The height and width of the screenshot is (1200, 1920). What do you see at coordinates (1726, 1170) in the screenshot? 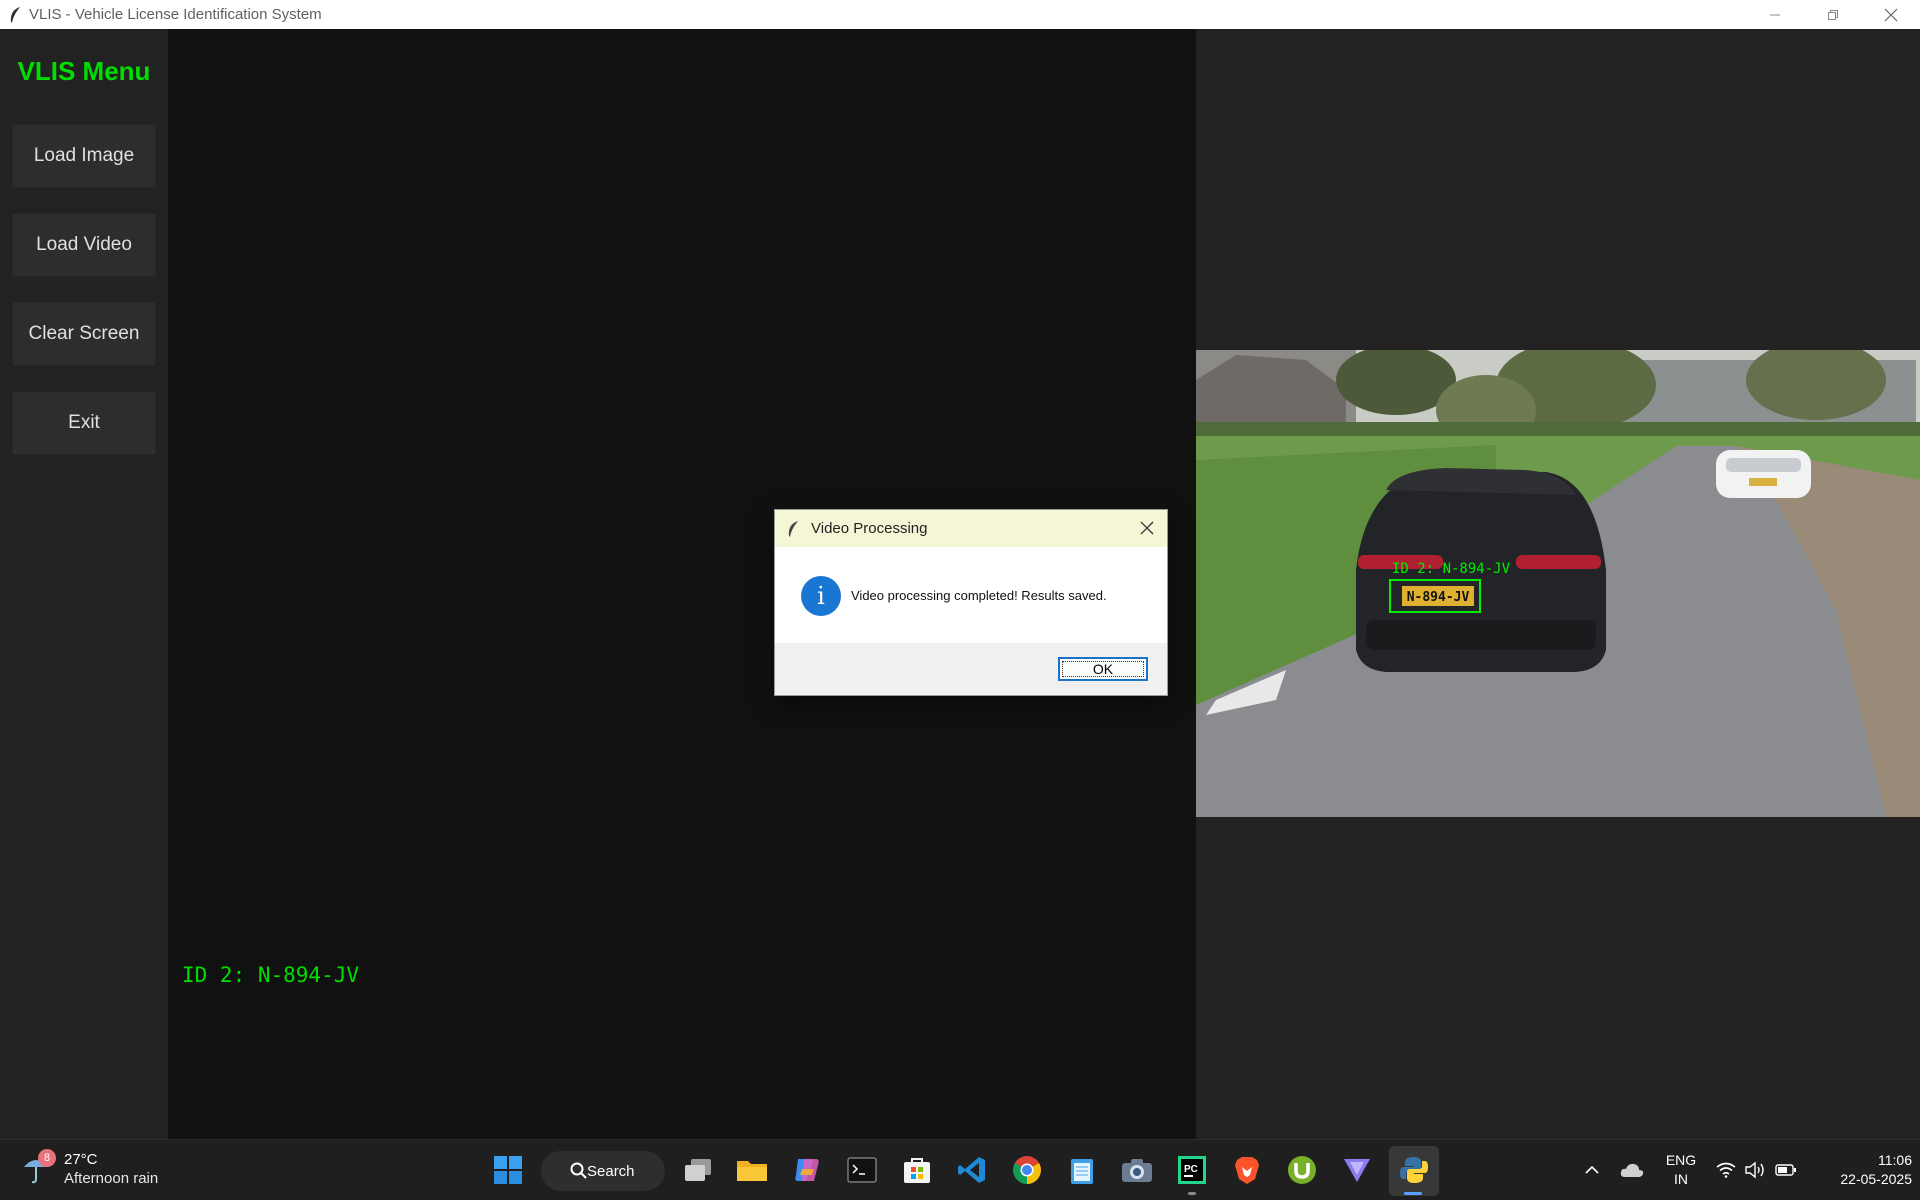
I see `wifi-icon` at bounding box center [1726, 1170].